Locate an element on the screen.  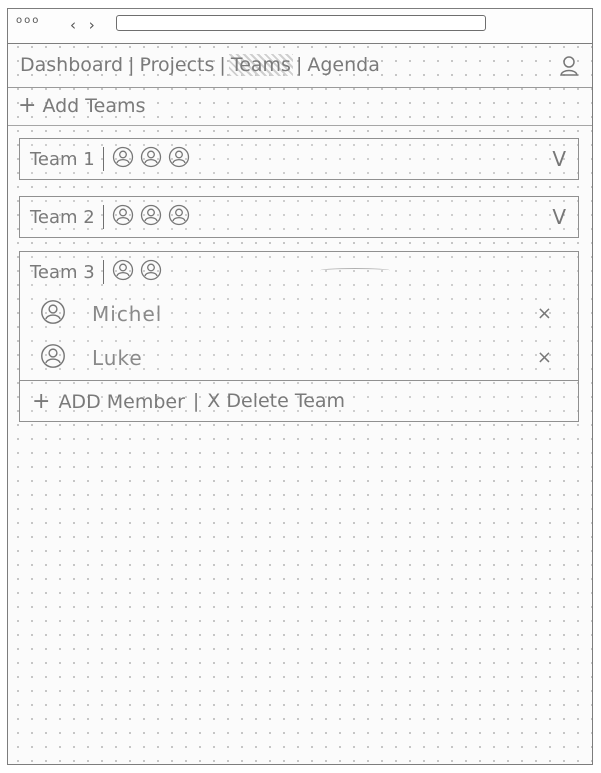
window-controls: ooo is located at coordinates (28, 20).